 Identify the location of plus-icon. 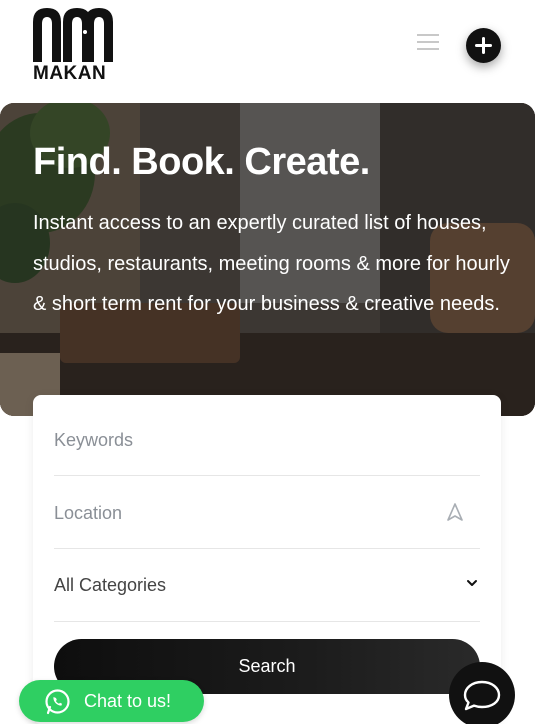
(483, 45).